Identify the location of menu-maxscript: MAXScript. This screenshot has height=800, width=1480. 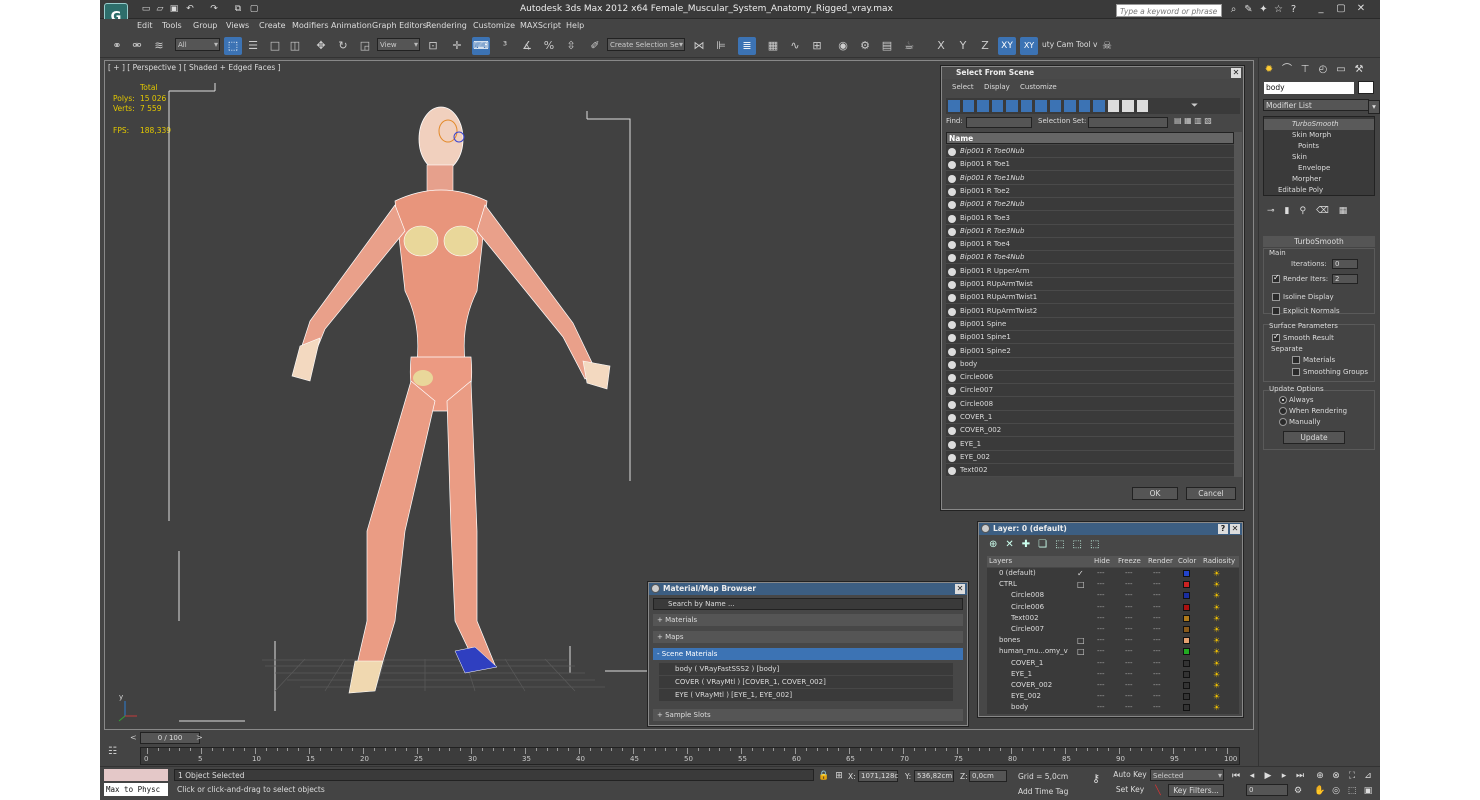
(540, 25).